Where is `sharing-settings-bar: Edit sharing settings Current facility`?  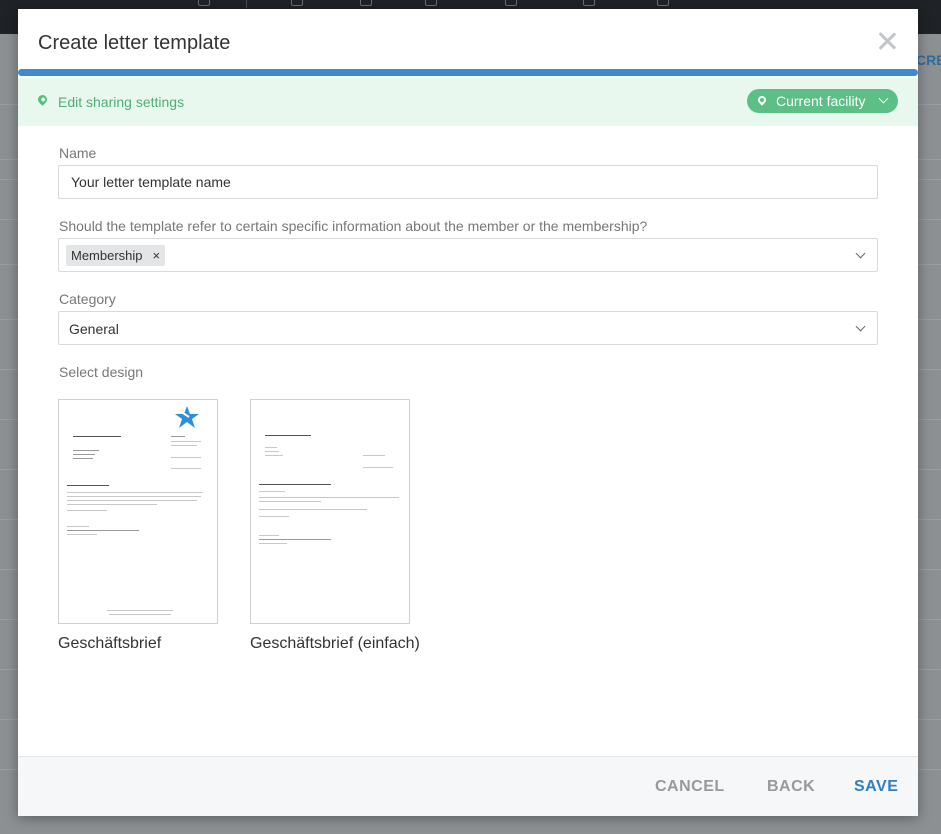
sharing-settings-bar: Edit sharing settings Current facility is located at coordinates (468, 102).